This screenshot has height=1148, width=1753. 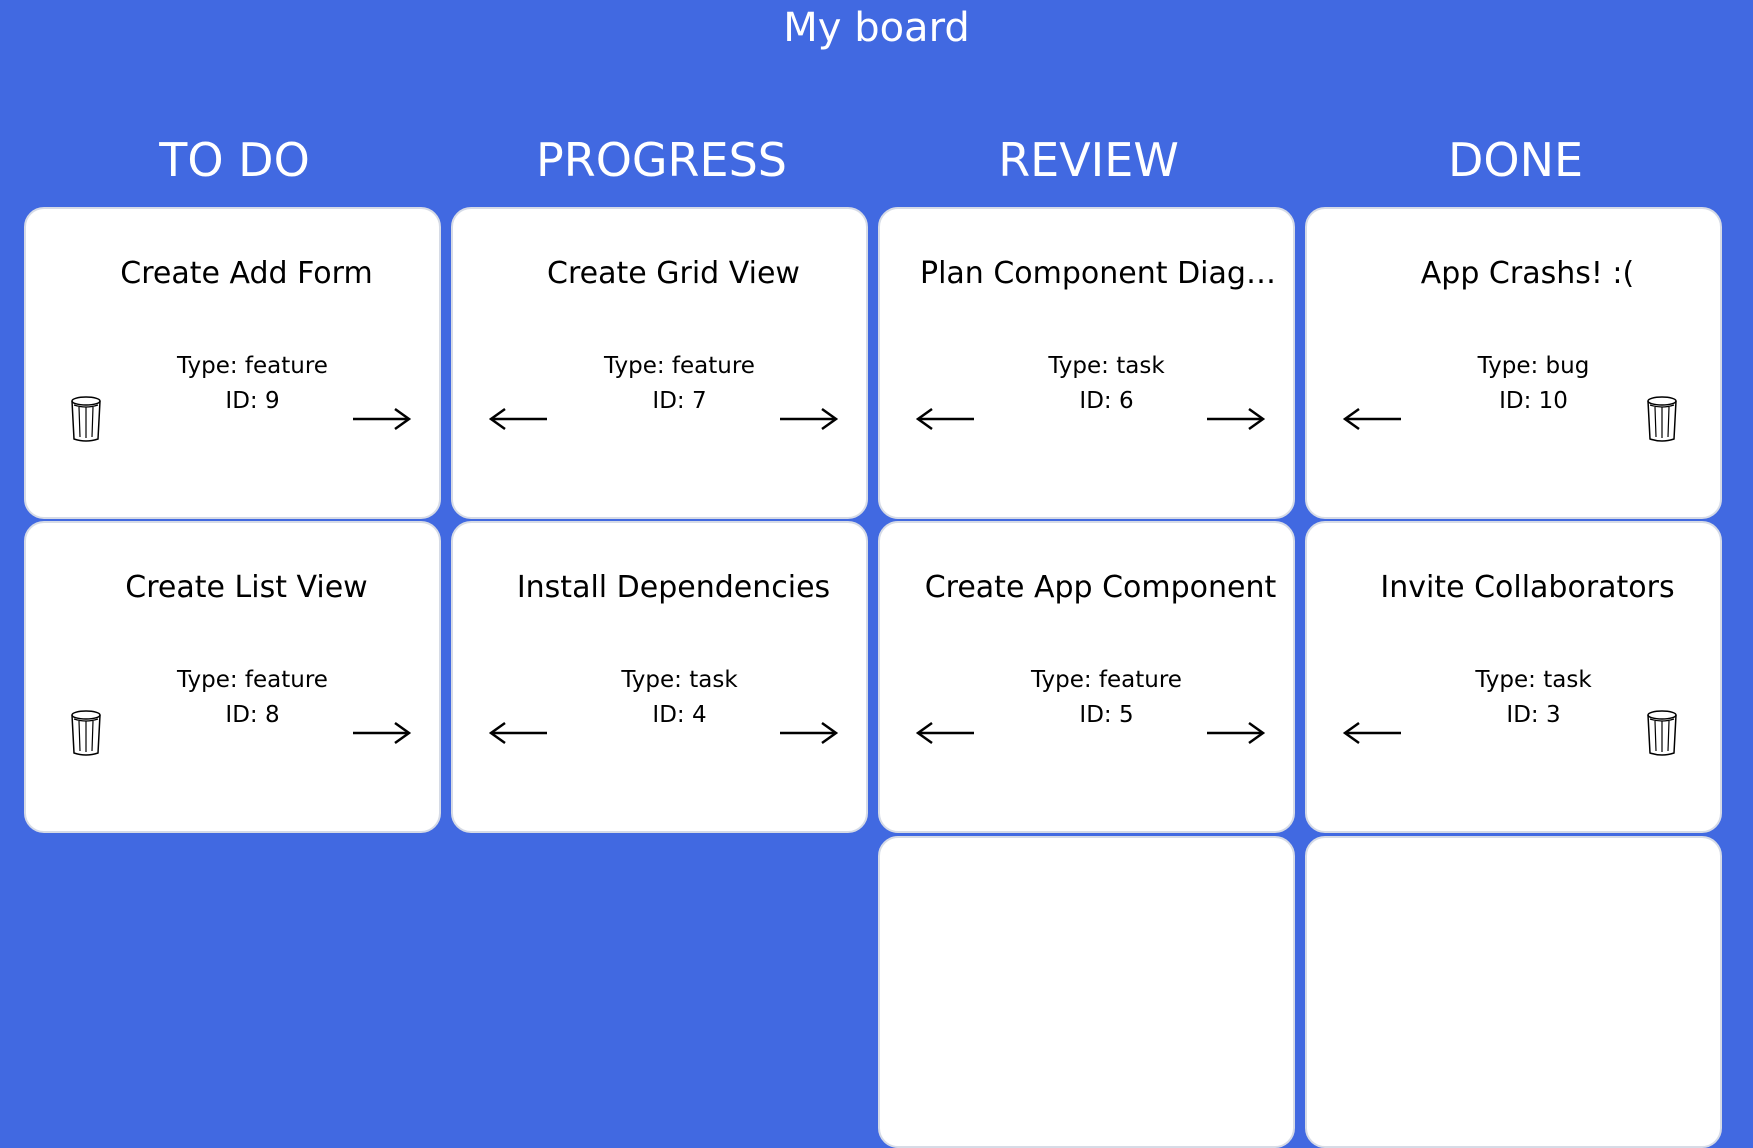 I want to click on card-title: Create List View, so click(x=246, y=587).